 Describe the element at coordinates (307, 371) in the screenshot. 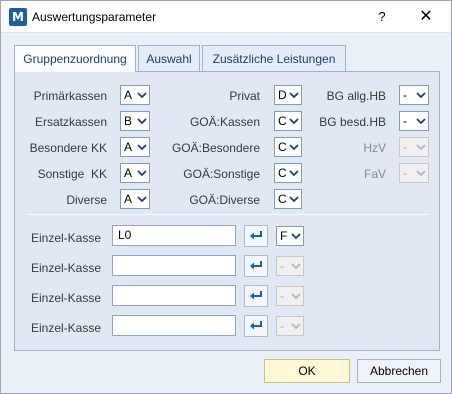

I see `ok-button: OK` at that location.